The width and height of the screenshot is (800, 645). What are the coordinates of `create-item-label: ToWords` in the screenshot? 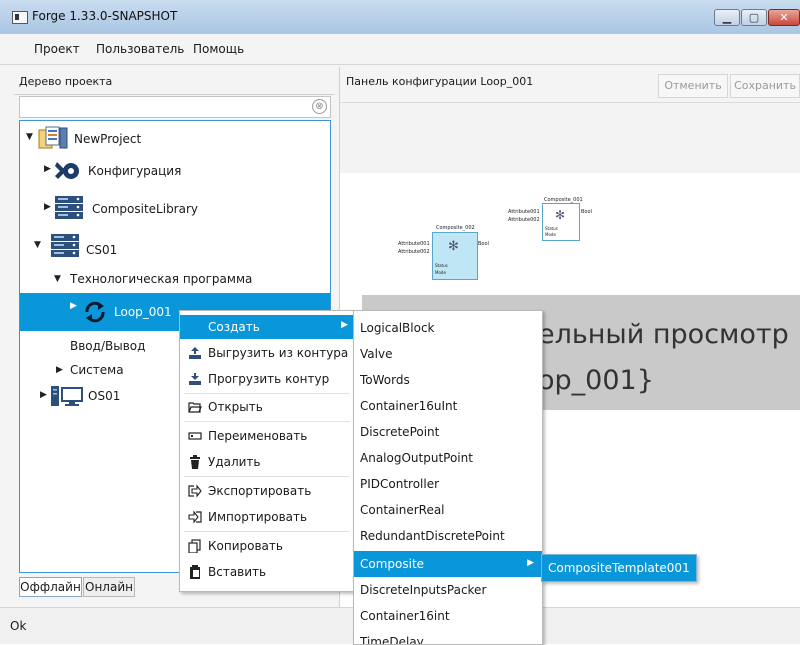 It's located at (385, 380).